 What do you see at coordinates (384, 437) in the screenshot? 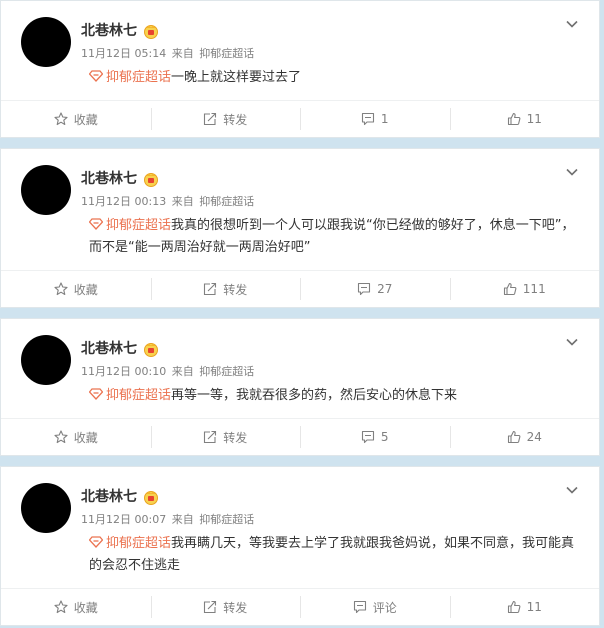
I see `comment-count: 5` at bounding box center [384, 437].